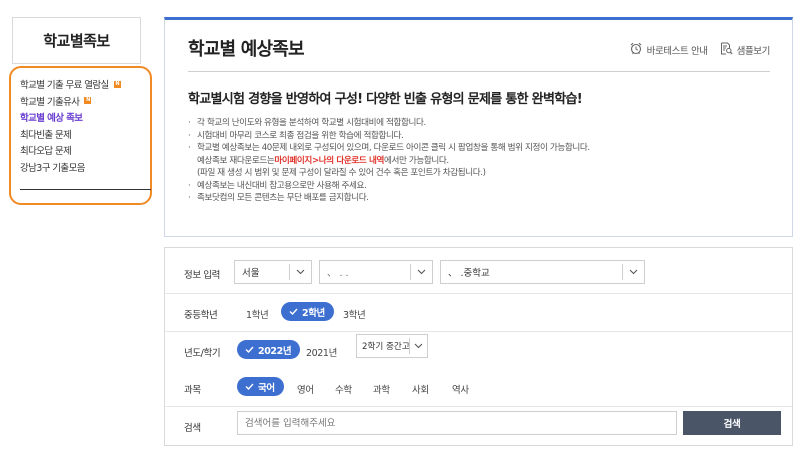  What do you see at coordinates (457, 423) in the screenshot?
I see `search-input` at bounding box center [457, 423].